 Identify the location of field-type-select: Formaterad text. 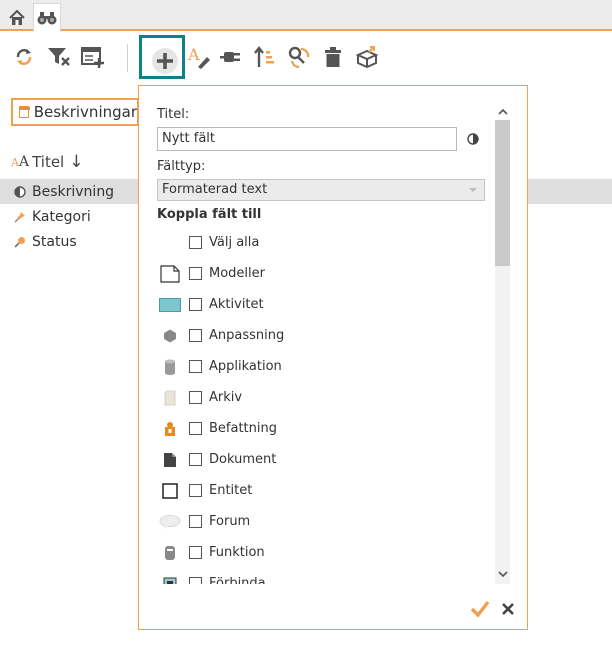
(321, 190).